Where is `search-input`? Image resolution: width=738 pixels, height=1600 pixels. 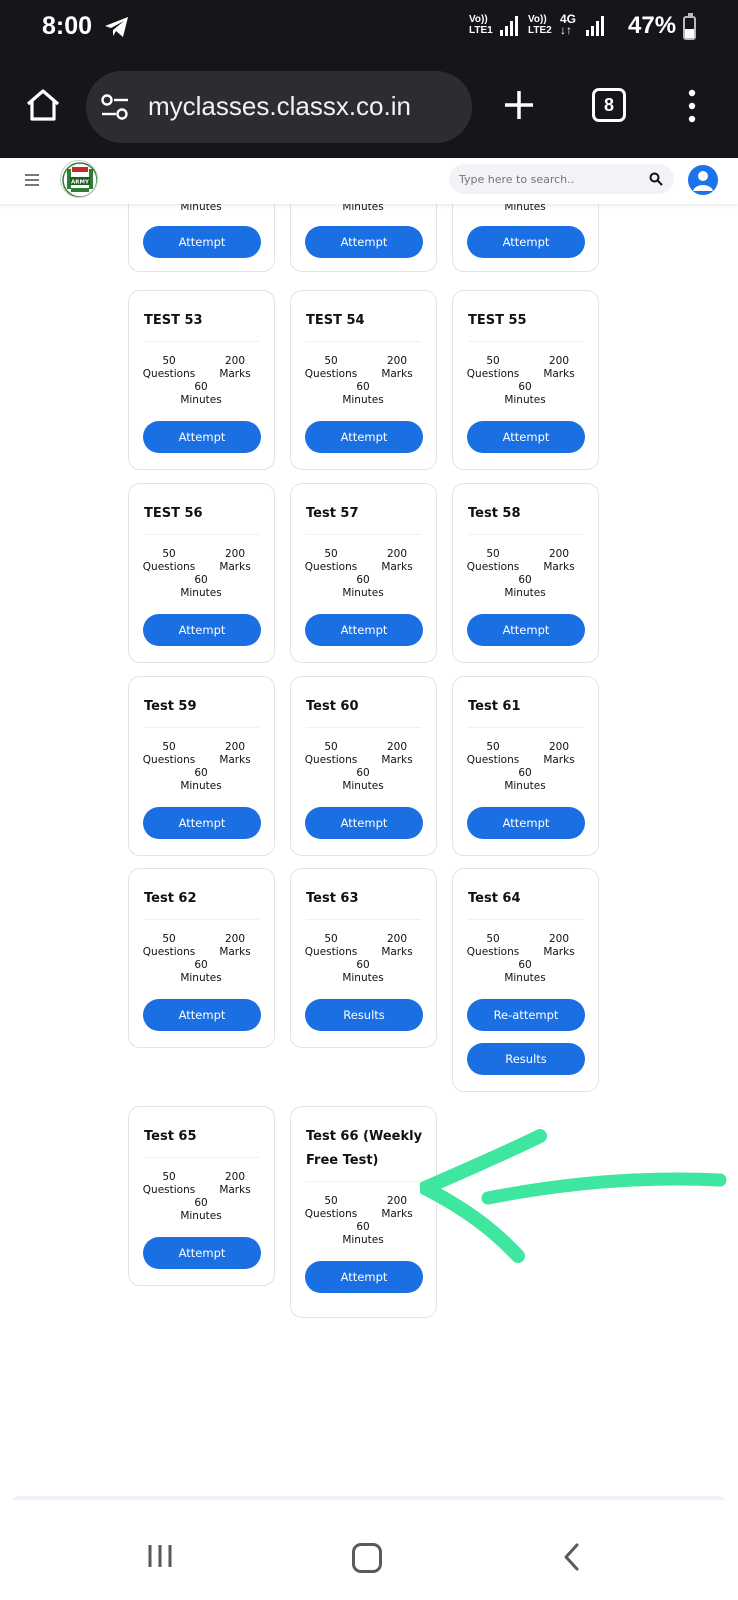 search-input is located at coordinates (549, 179).